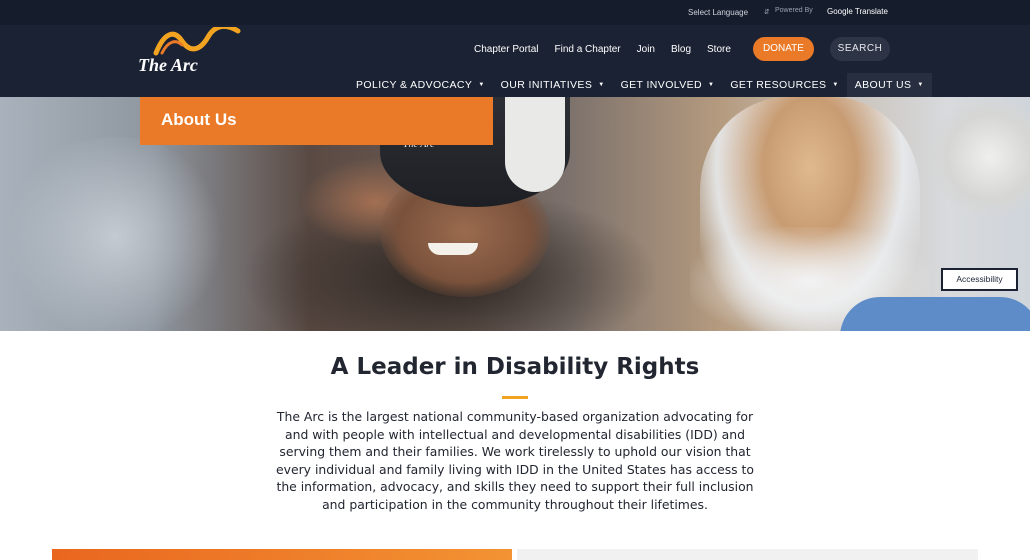 This screenshot has height=560, width=1030. What do you see at coordinates (414, 85) in the screenshot?
I see `nav-label: POLICY & ADVOCACY` at bounding box center [414, 85].